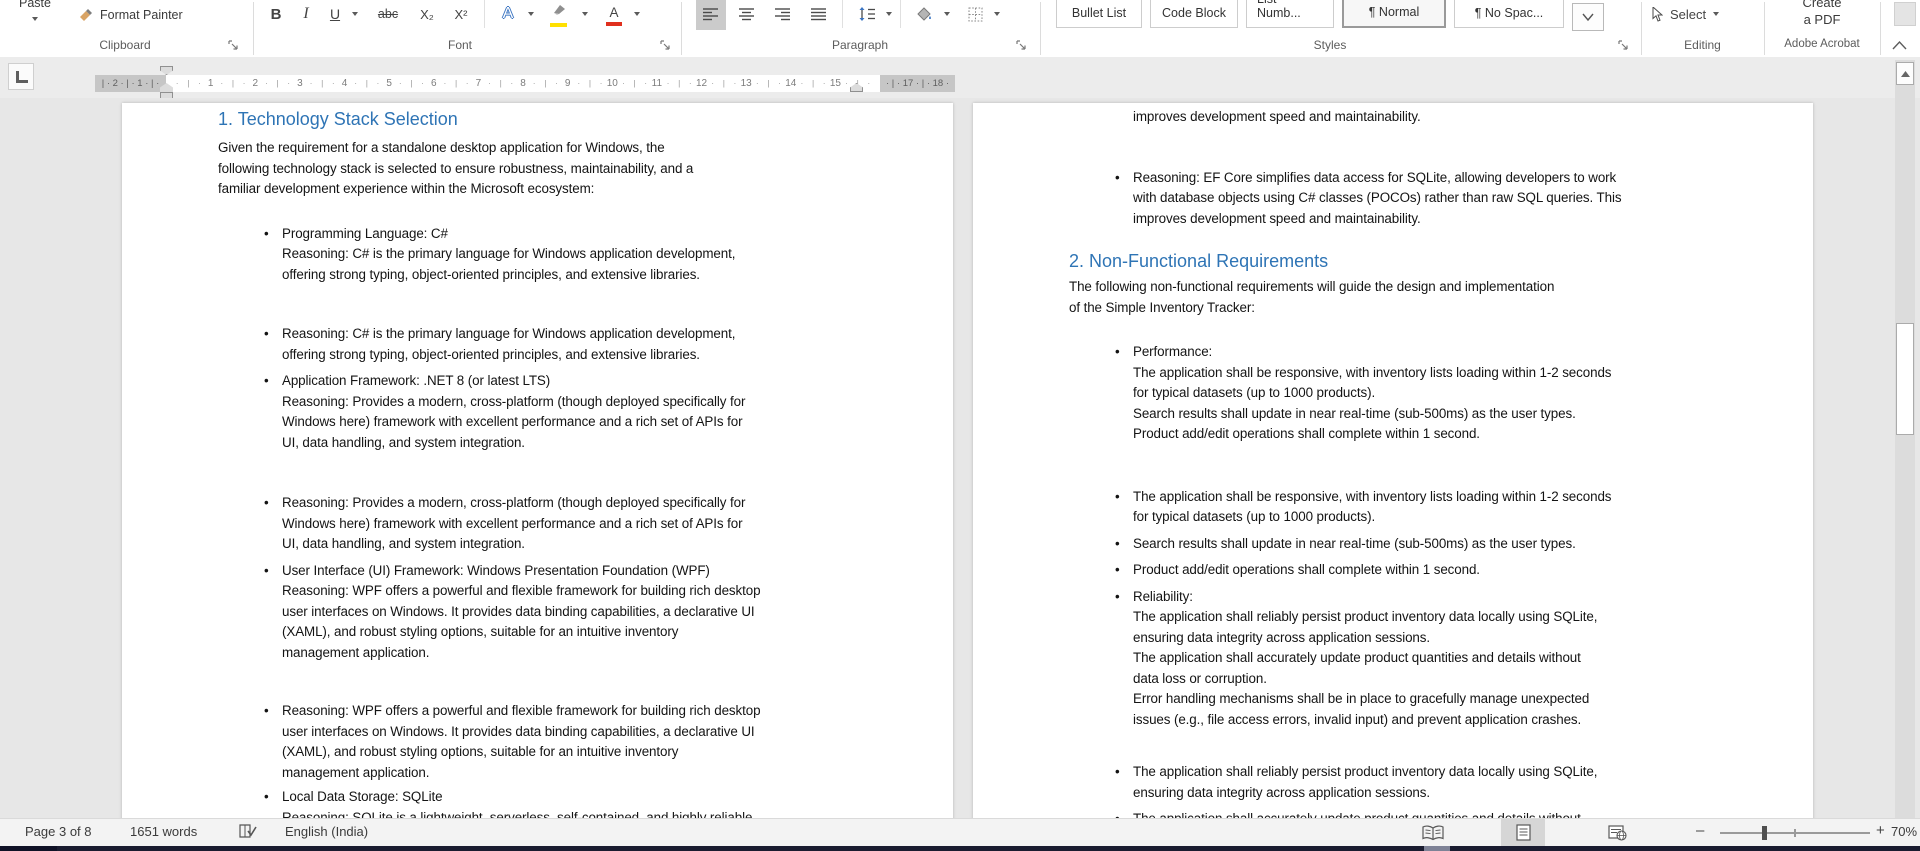 This screenshot has height=851, width=1920. I want to click on underline-dropdown-icon, so click(355, 14).